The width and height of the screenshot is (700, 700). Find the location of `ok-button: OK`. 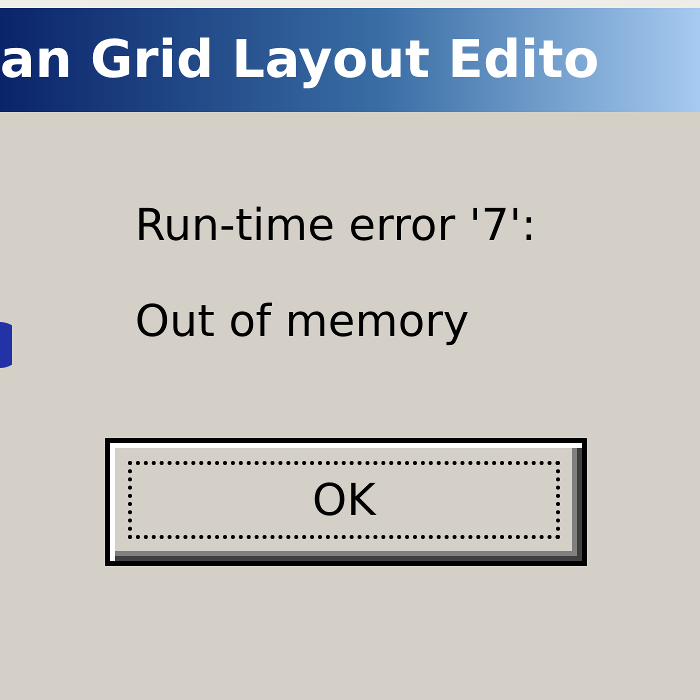

ok-button: OK is located at coordinates (346, 502).